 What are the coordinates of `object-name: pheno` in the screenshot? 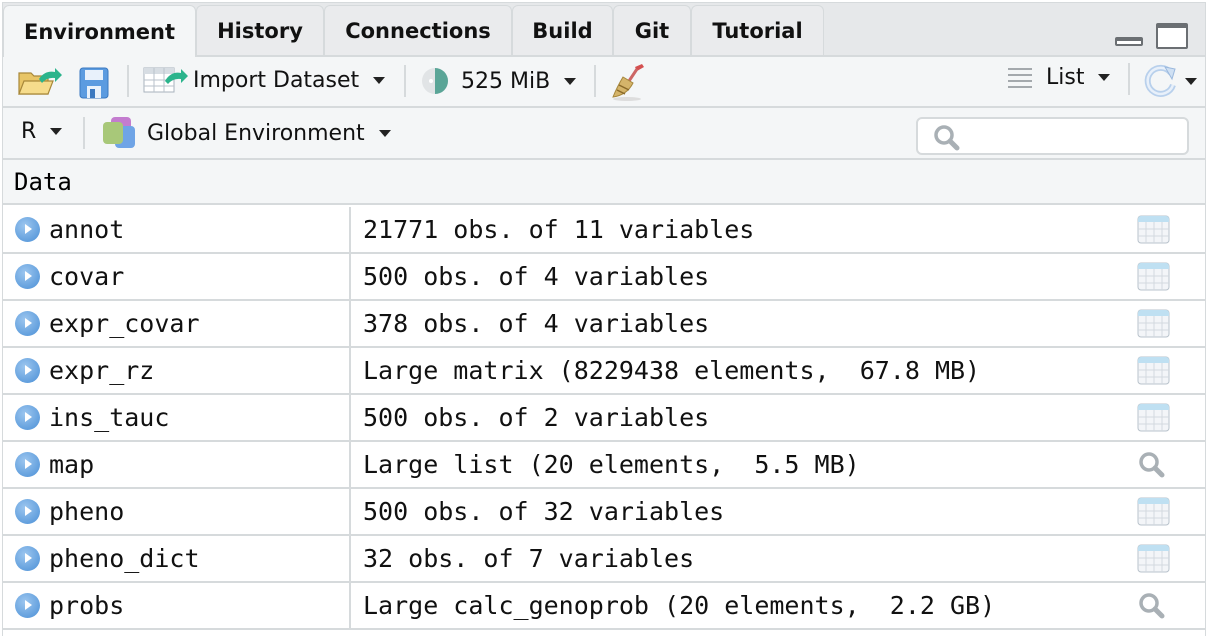 It's located at (87, 511).